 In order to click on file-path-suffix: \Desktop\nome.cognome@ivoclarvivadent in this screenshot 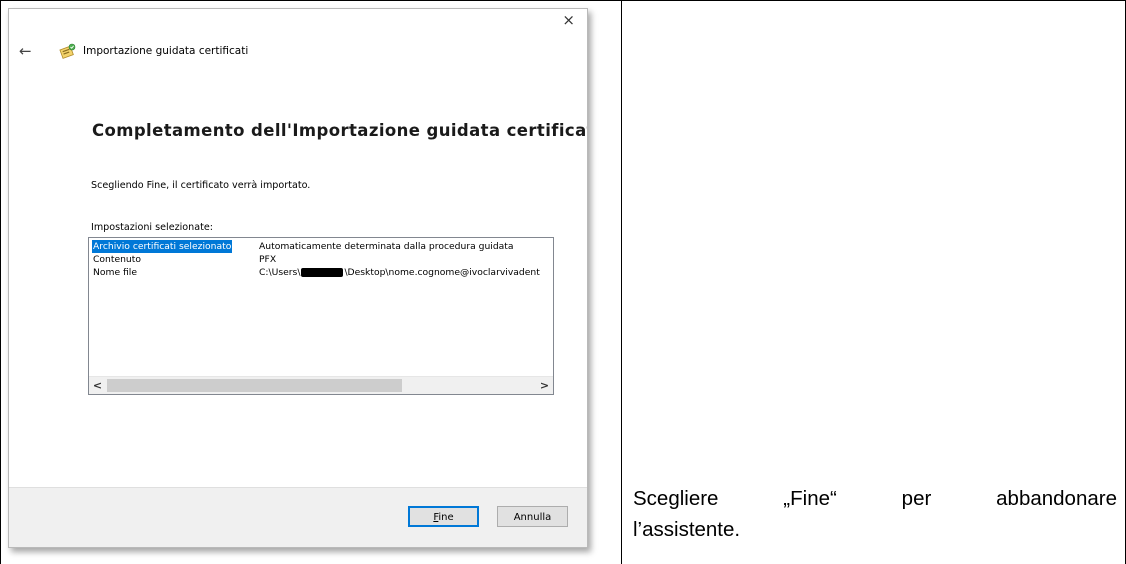, I will do `click(442, 272)`.